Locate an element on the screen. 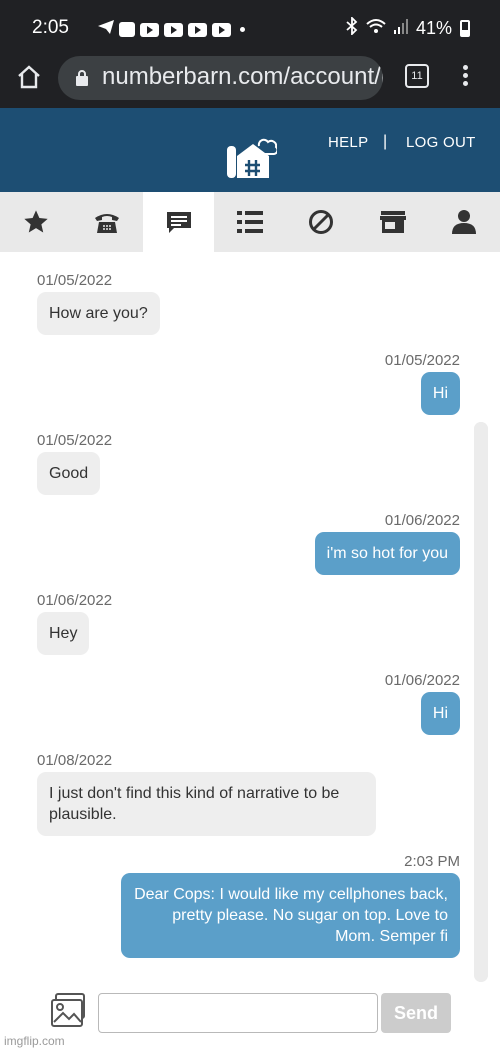 This screenshot has width=500, height=1052. tab-store is located at coordinates (392, 222).